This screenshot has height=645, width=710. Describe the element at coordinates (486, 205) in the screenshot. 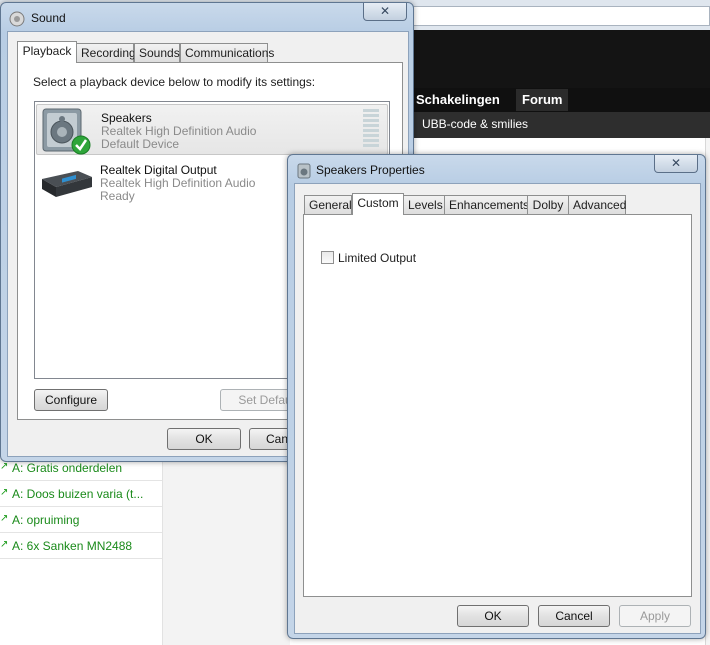

I see `tab-enhancements: Enhancements` at that location.